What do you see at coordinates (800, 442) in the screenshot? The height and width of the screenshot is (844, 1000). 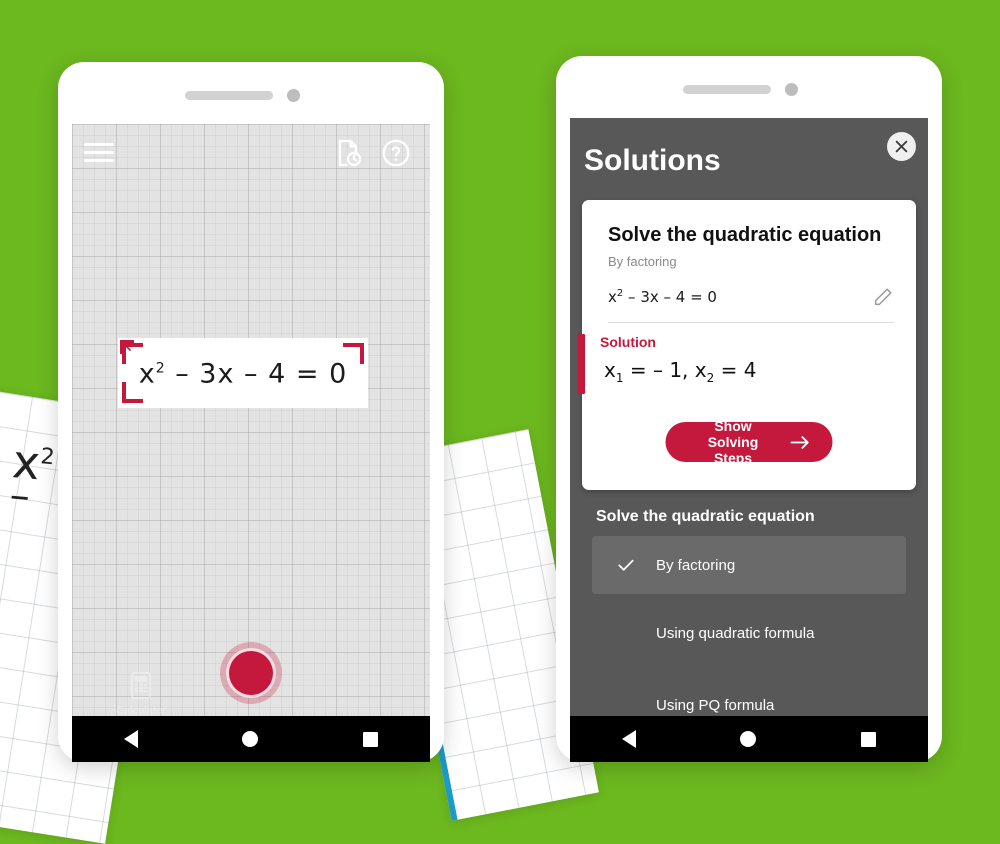 I see `arrow-right-icon` at bounding box center [800, 442].